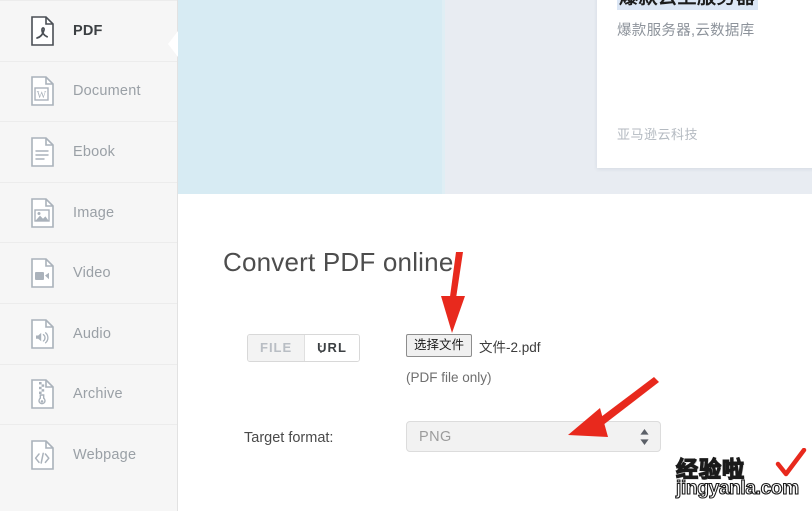 This screenshot has width=812, height=511. What do you see at coordinates (107, 91) in the screenshot?
I see `sidebar-item-label: Document` at bounding box center [107, 91].